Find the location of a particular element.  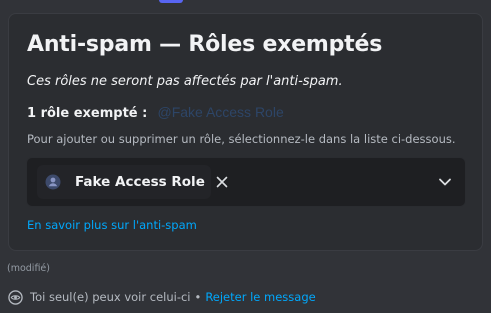

exempt-count-row: 1 rôle exempté : @Fake Access Role is located at coordinates (155, 112).